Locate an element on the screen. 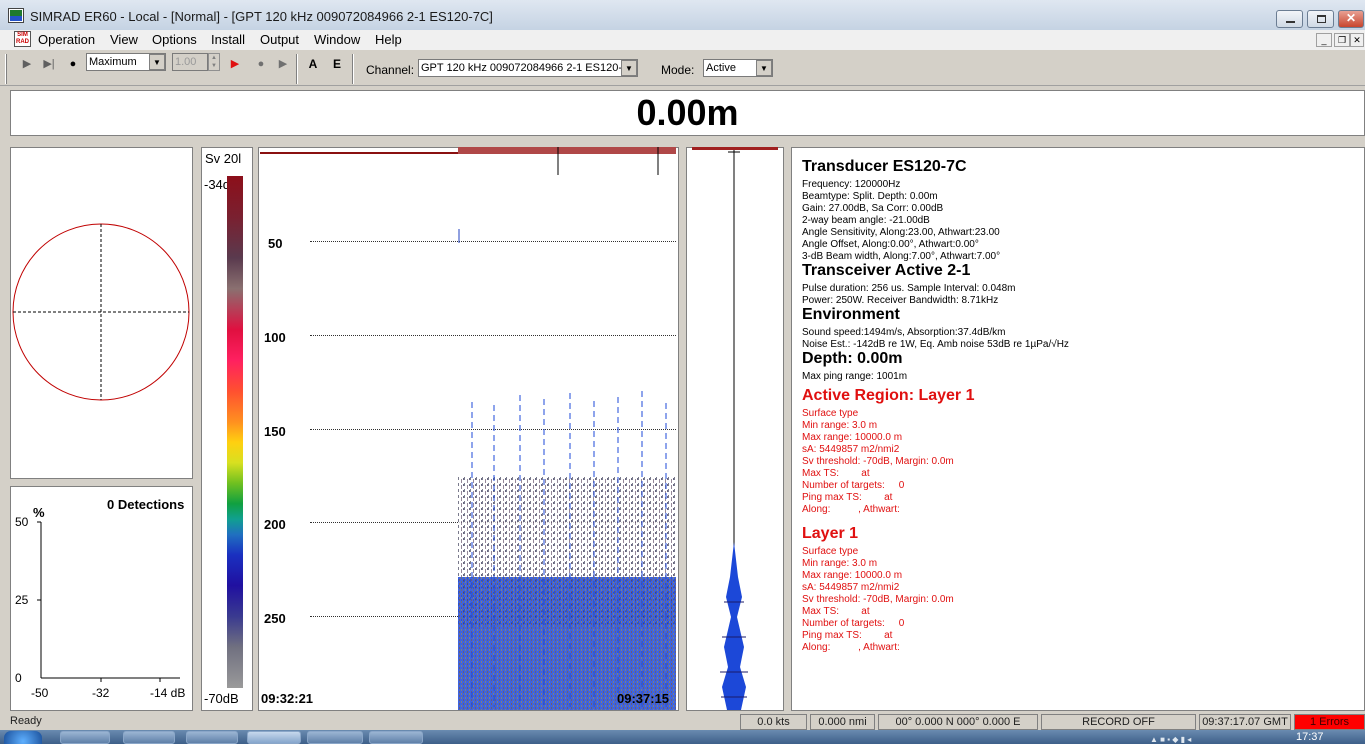 The image size is (1365, 744). start-icon: ▶ is located at coordinates (235, 64).